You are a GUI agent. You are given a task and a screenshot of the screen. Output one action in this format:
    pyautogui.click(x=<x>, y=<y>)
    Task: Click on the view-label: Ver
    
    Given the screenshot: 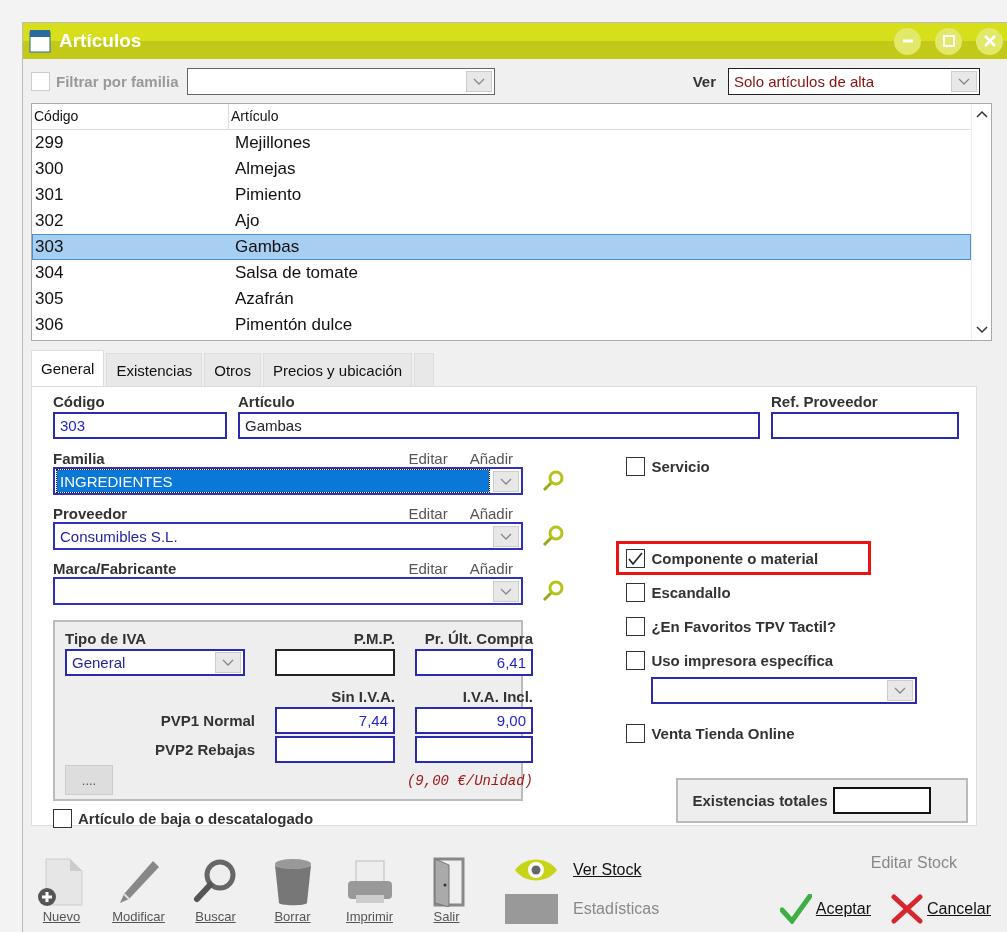 What is the action you would take?
    pyautogui.click(x=704, y=81)
    